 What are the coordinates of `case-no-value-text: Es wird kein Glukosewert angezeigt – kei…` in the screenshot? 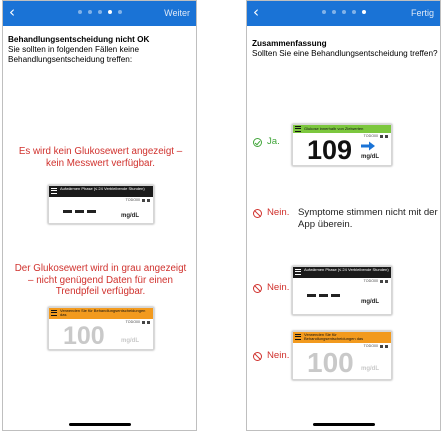 It's located at (100, 157).